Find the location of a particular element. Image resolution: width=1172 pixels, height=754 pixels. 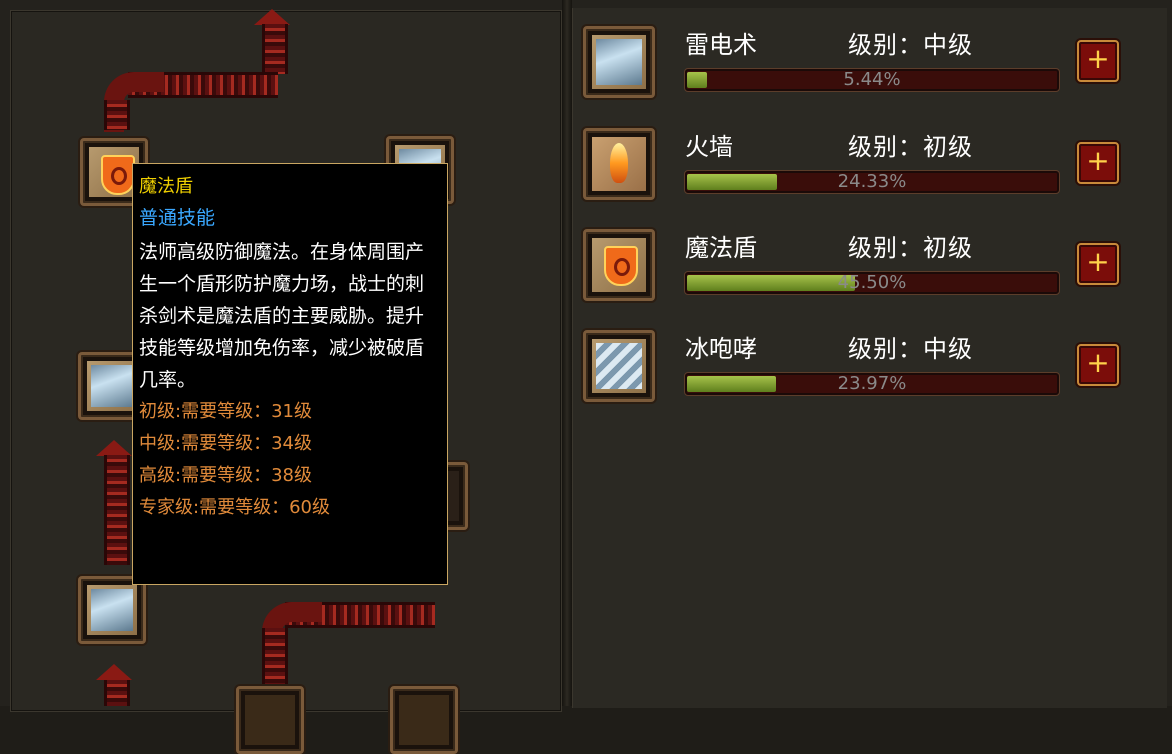

tooltip-skill-type: 普通技能 is located at coordinates (177, 218).